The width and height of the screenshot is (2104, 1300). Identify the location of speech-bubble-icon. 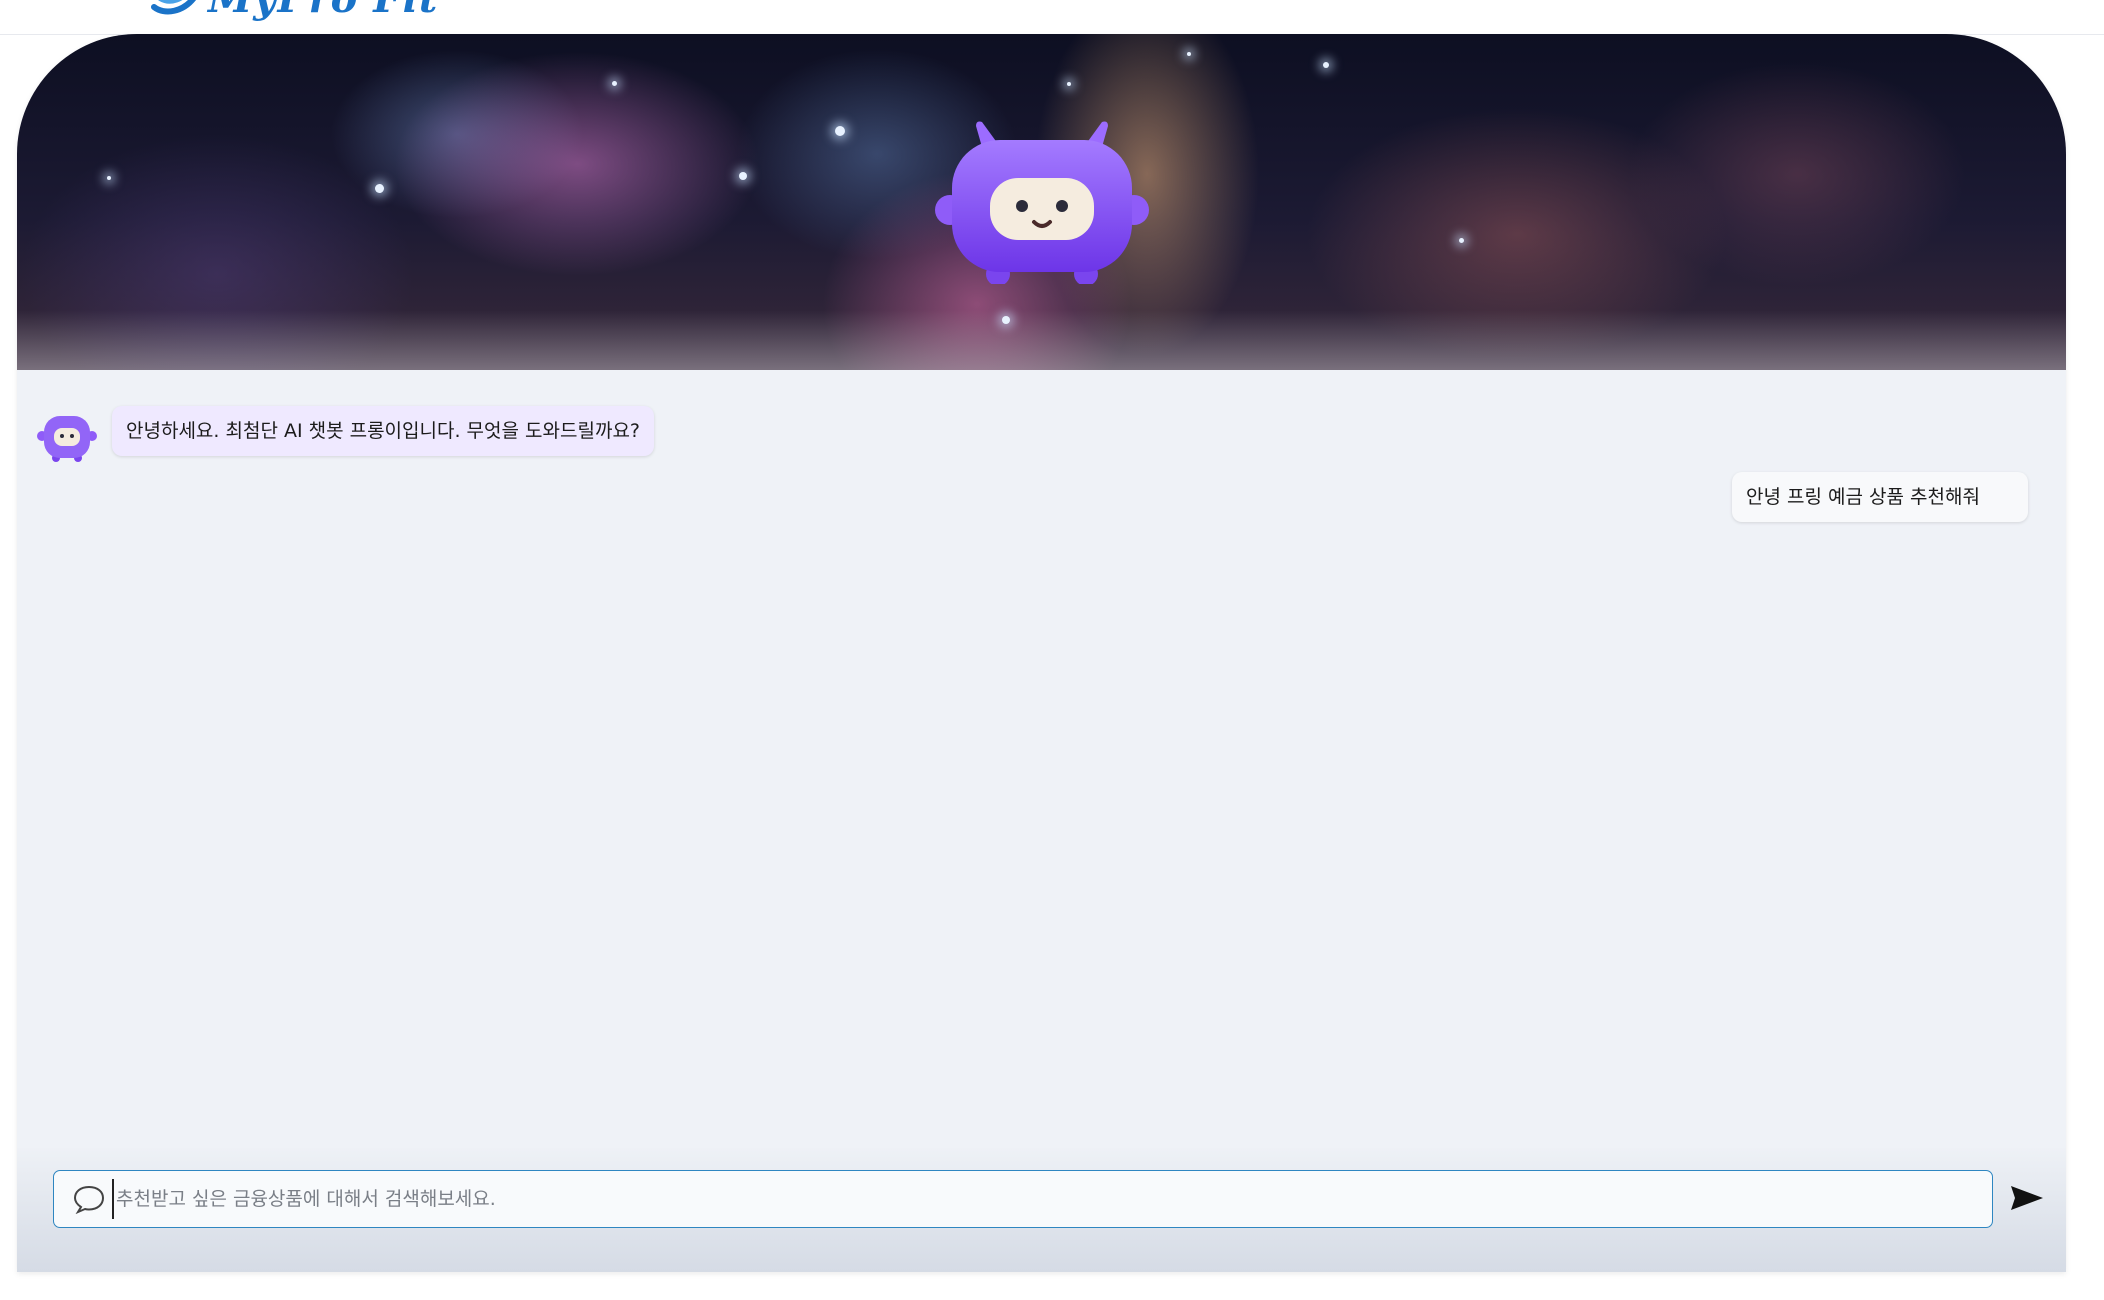
(89, 1199).